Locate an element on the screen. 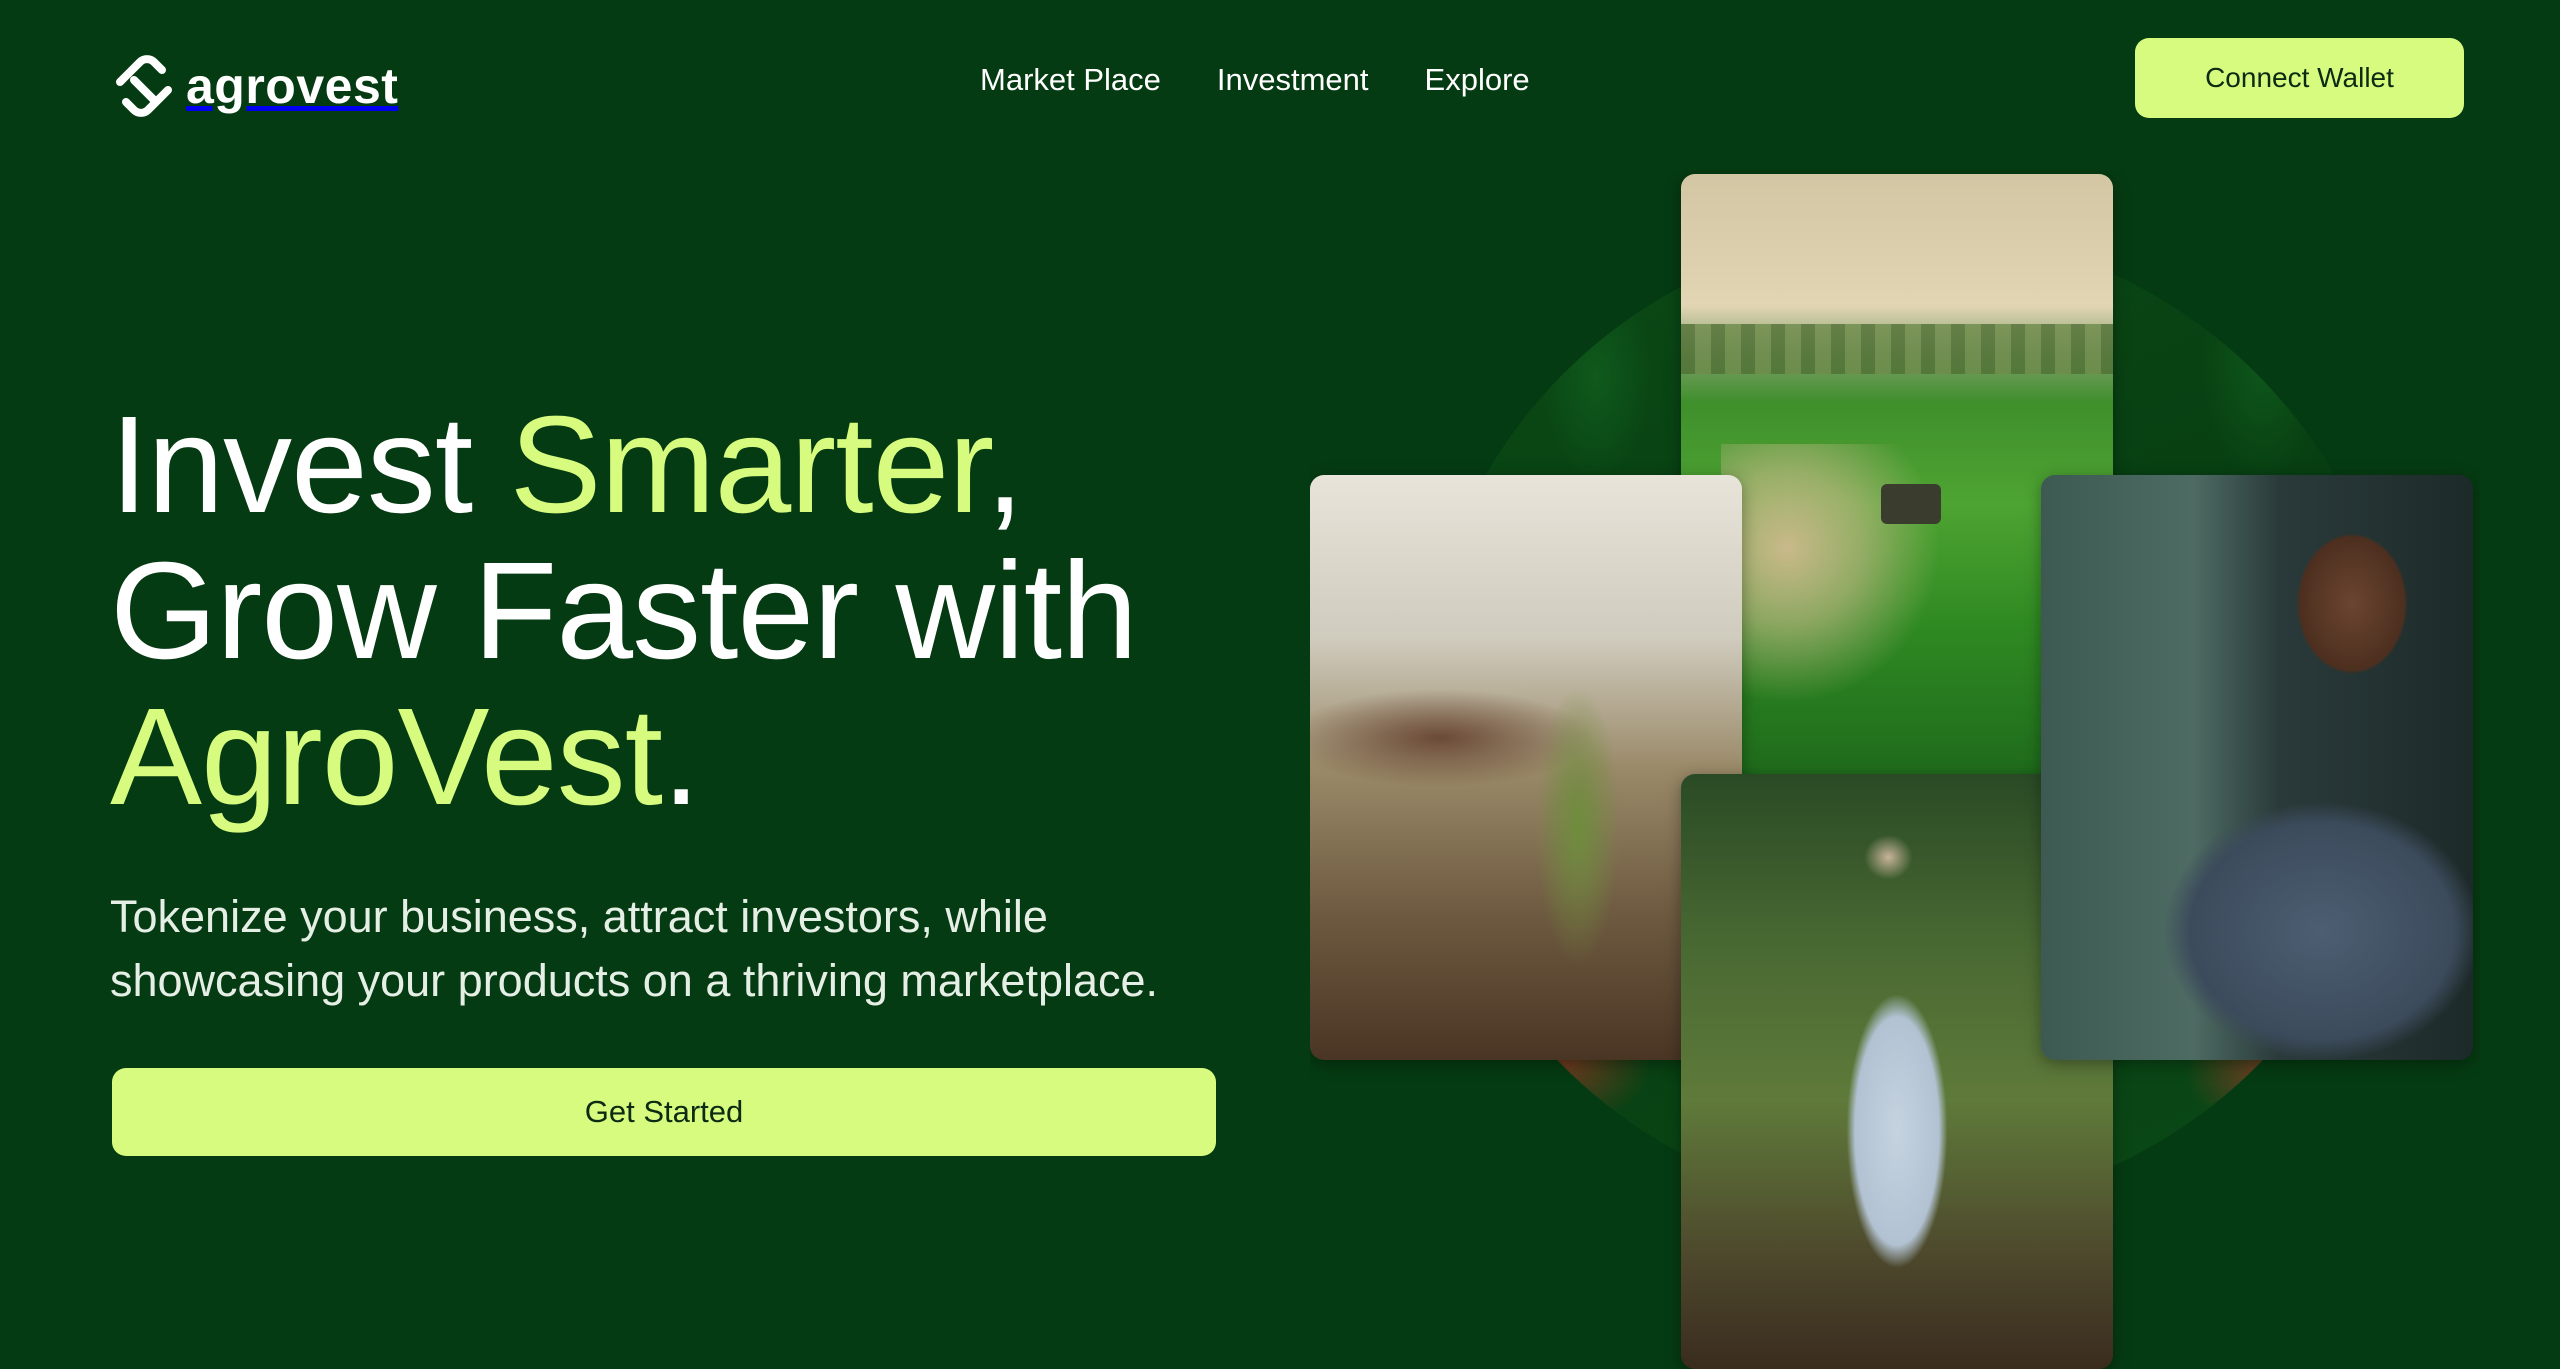  logo: agrovest is located at coordinates (254, 86).